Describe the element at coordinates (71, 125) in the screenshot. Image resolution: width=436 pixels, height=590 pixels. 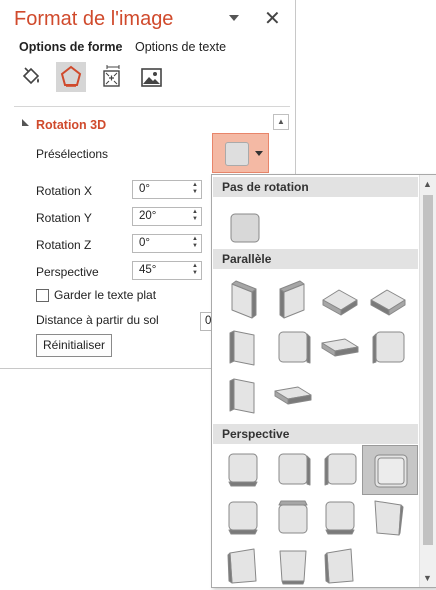
I see `section-title-3d-rotation: Rotation 3D` at that location.